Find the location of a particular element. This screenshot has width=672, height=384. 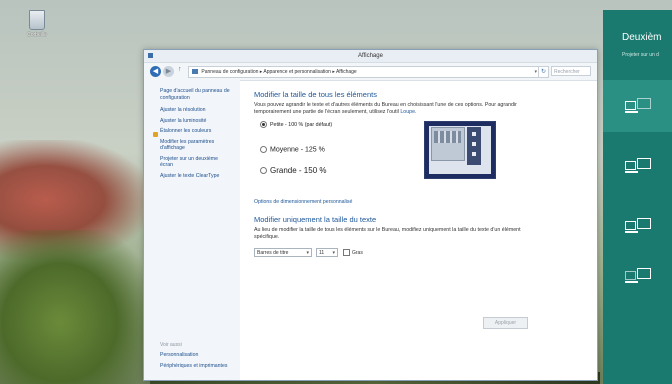

font-size-select: 11 ▾ is located at coordinates (327, 252).